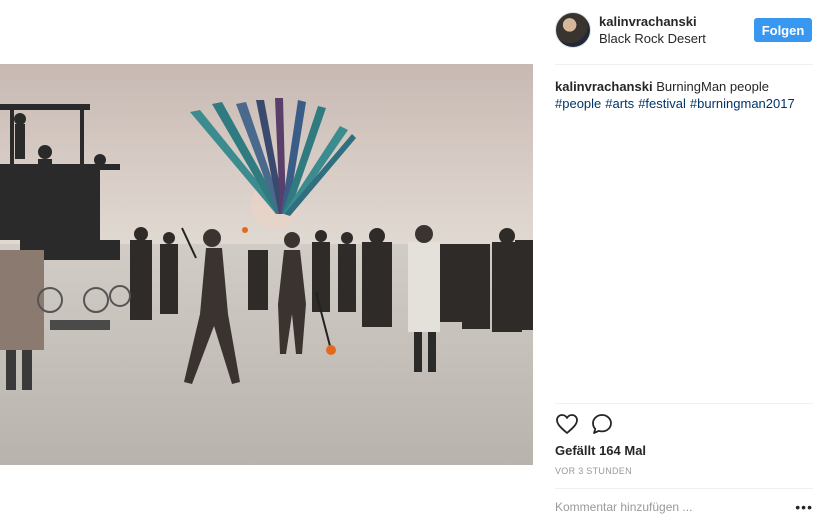  What do you see at coordinates (600, 450) in the screenshot?
I see `likes-count: Gefällt 164 Mal` at bounding box center [600, 450].